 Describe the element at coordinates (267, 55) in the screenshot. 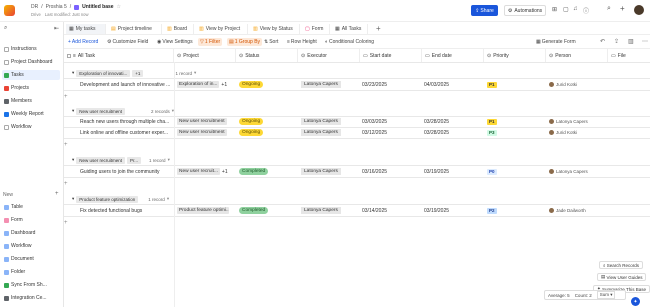

I see `column-header-status: ⊙ Status` at that location.